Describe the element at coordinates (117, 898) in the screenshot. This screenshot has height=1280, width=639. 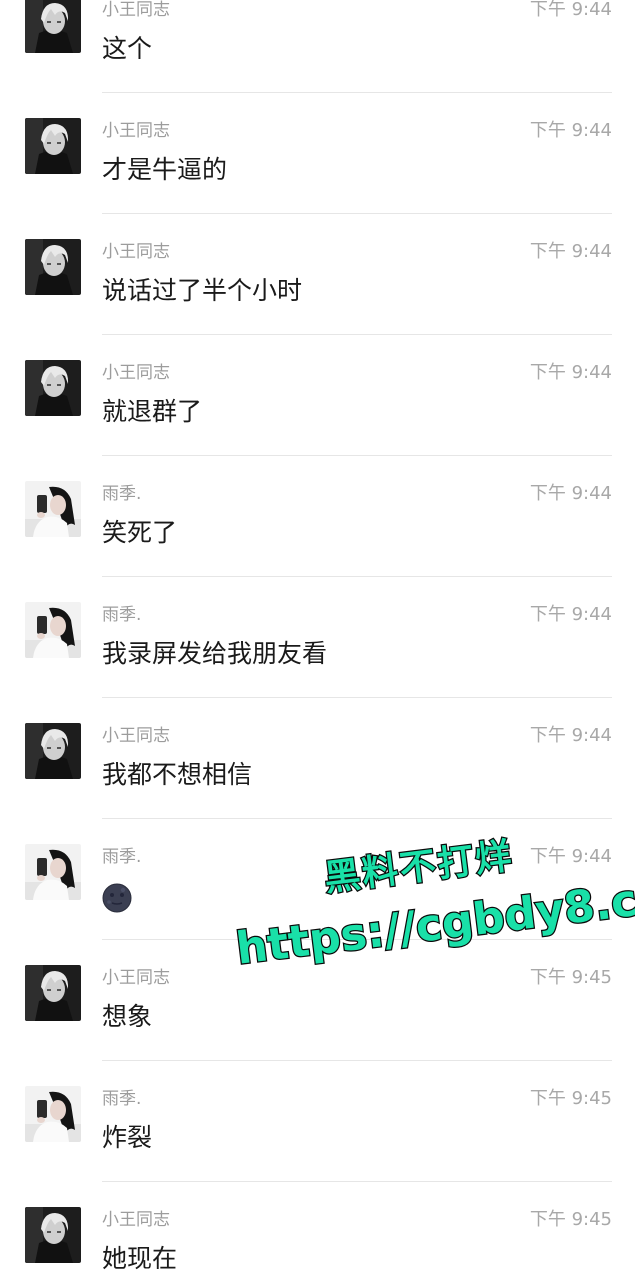
I see `moon-face-emoji-icon` at that location.